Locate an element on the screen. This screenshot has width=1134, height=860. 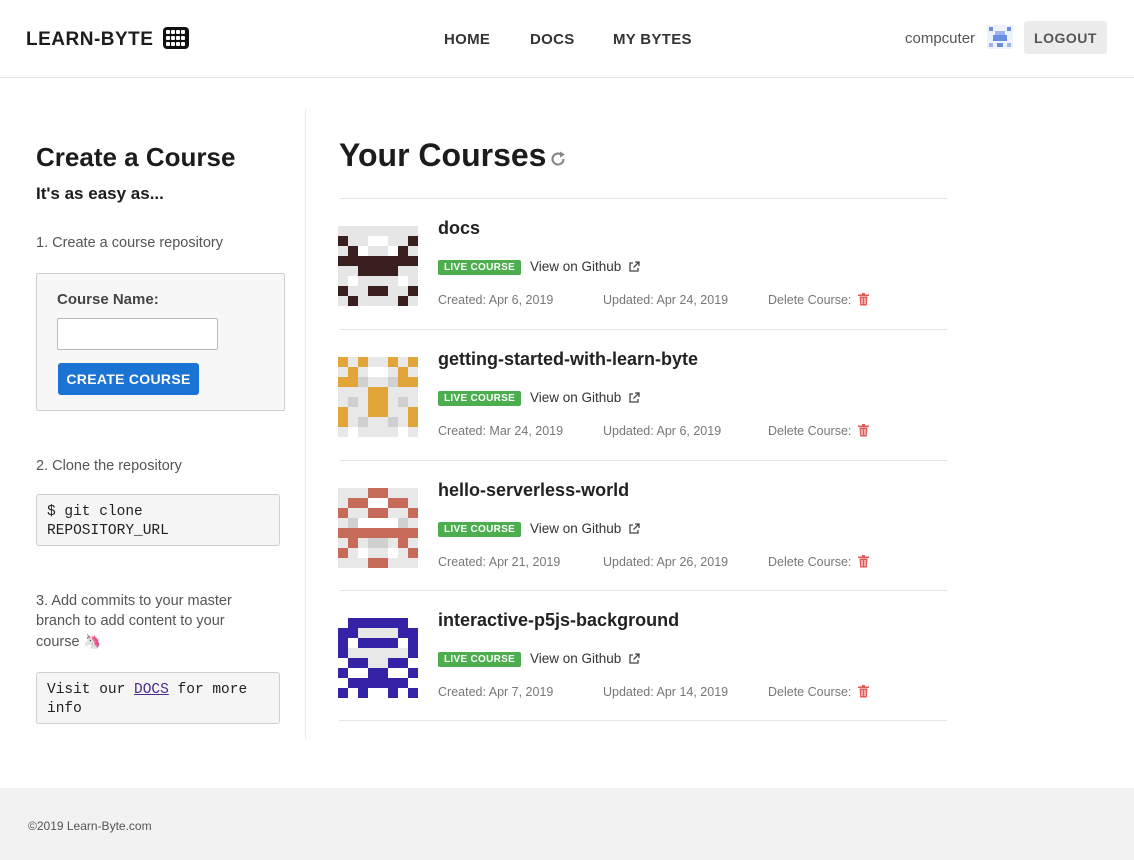
updated-date: Updated: Apr 26, 2019 is located at coordinates (666, 562).